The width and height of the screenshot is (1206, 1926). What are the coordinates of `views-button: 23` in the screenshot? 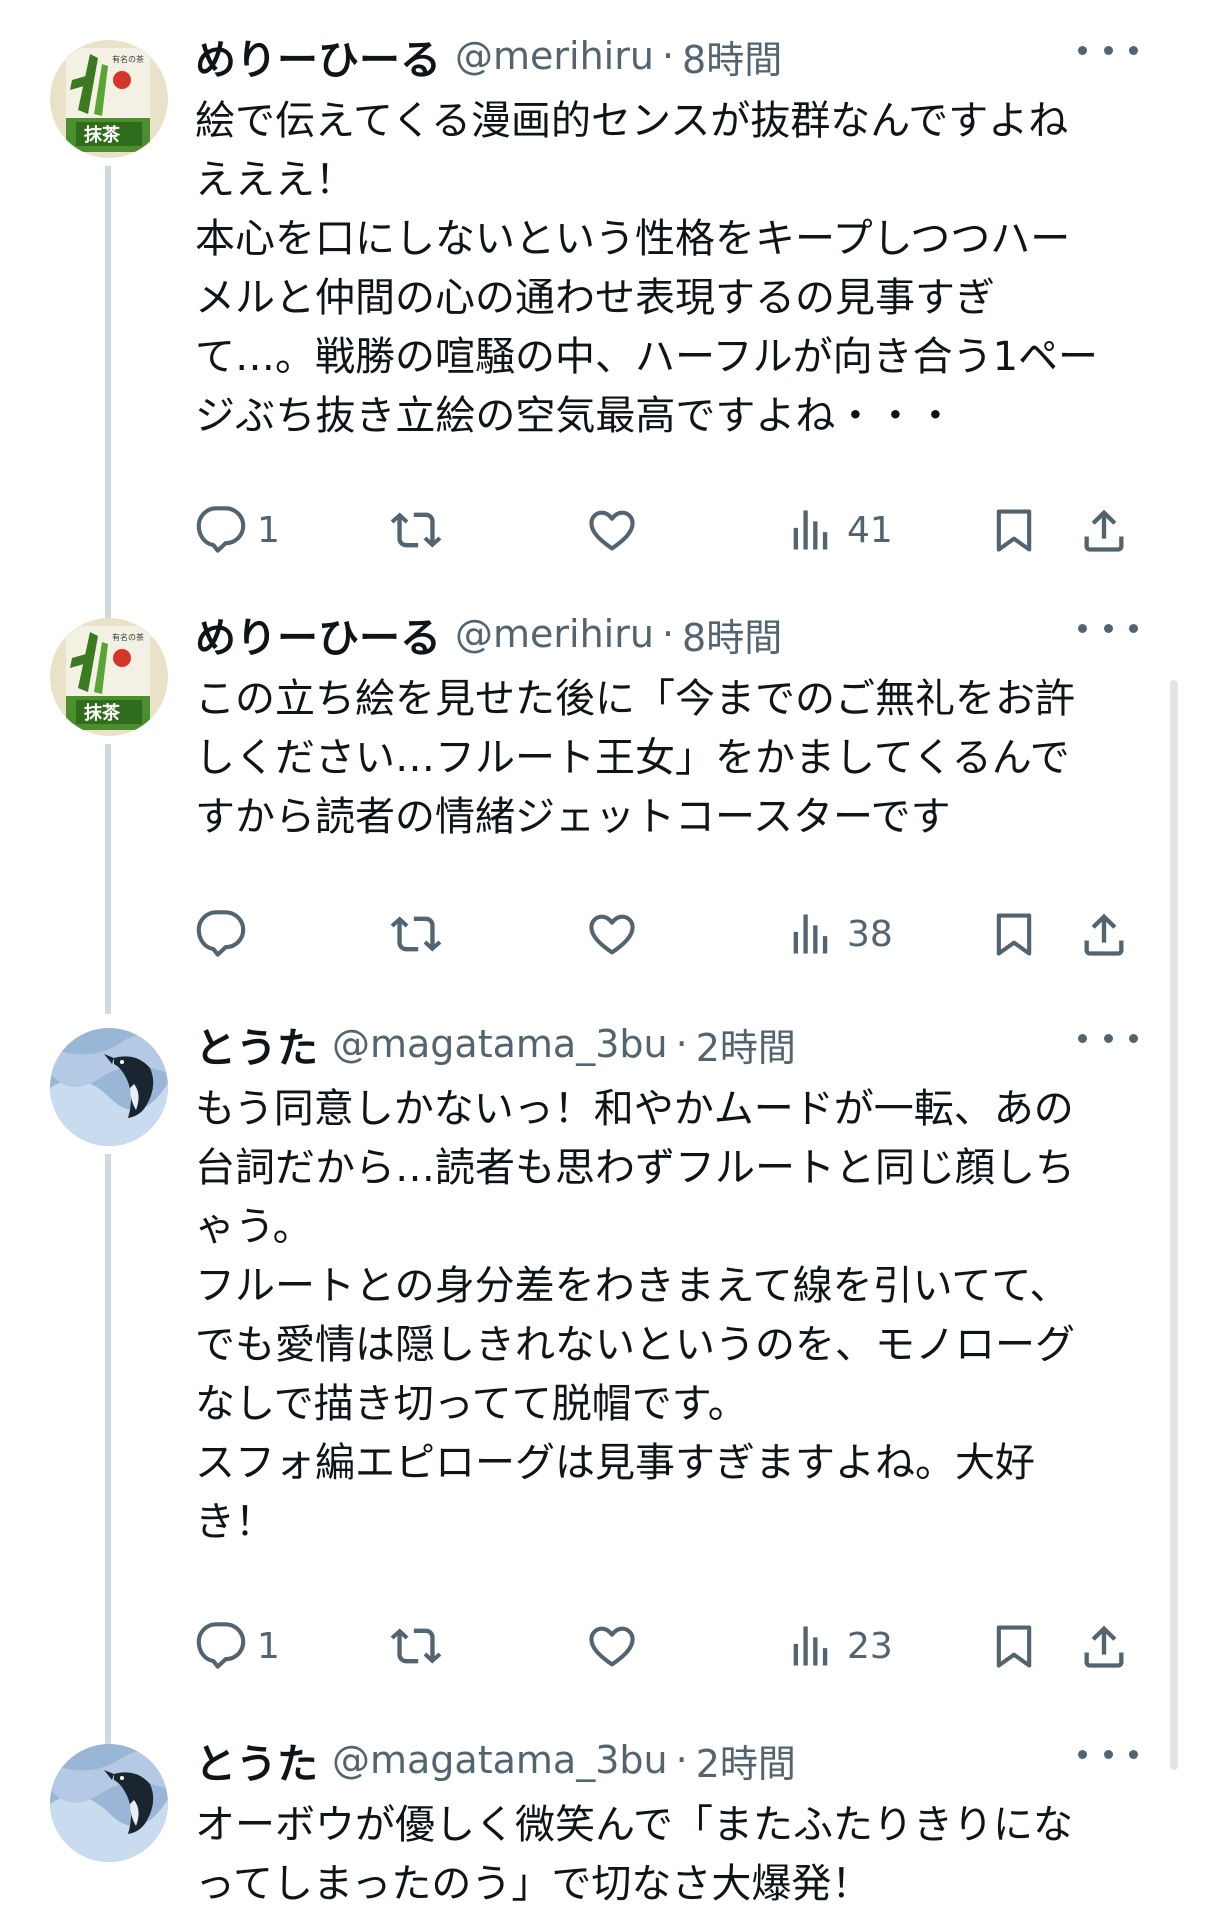 It's located at (839, 1646).